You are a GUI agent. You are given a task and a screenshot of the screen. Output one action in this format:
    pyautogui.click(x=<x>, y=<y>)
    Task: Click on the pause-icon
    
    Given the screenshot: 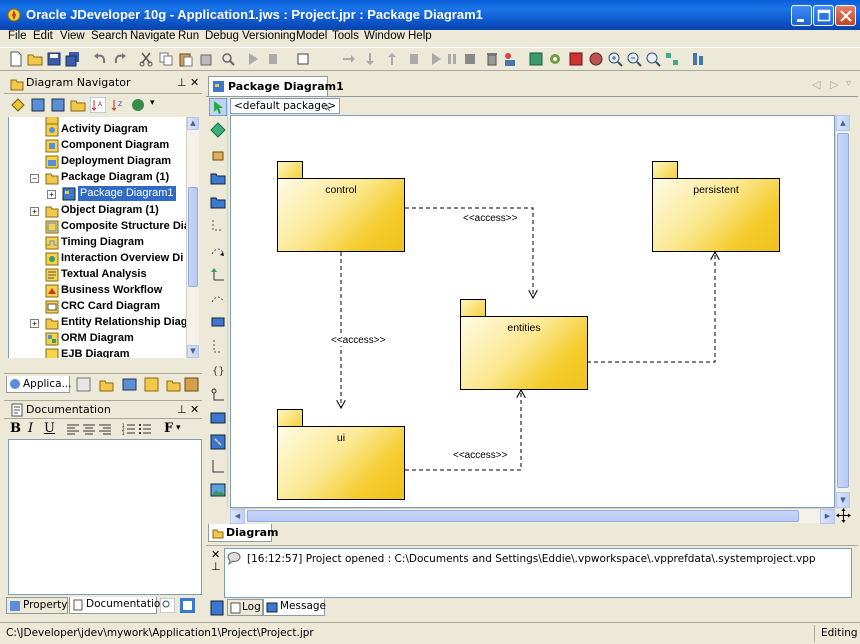 What is the action you would take?
    pyautogui.click(x=452, y=59)
    